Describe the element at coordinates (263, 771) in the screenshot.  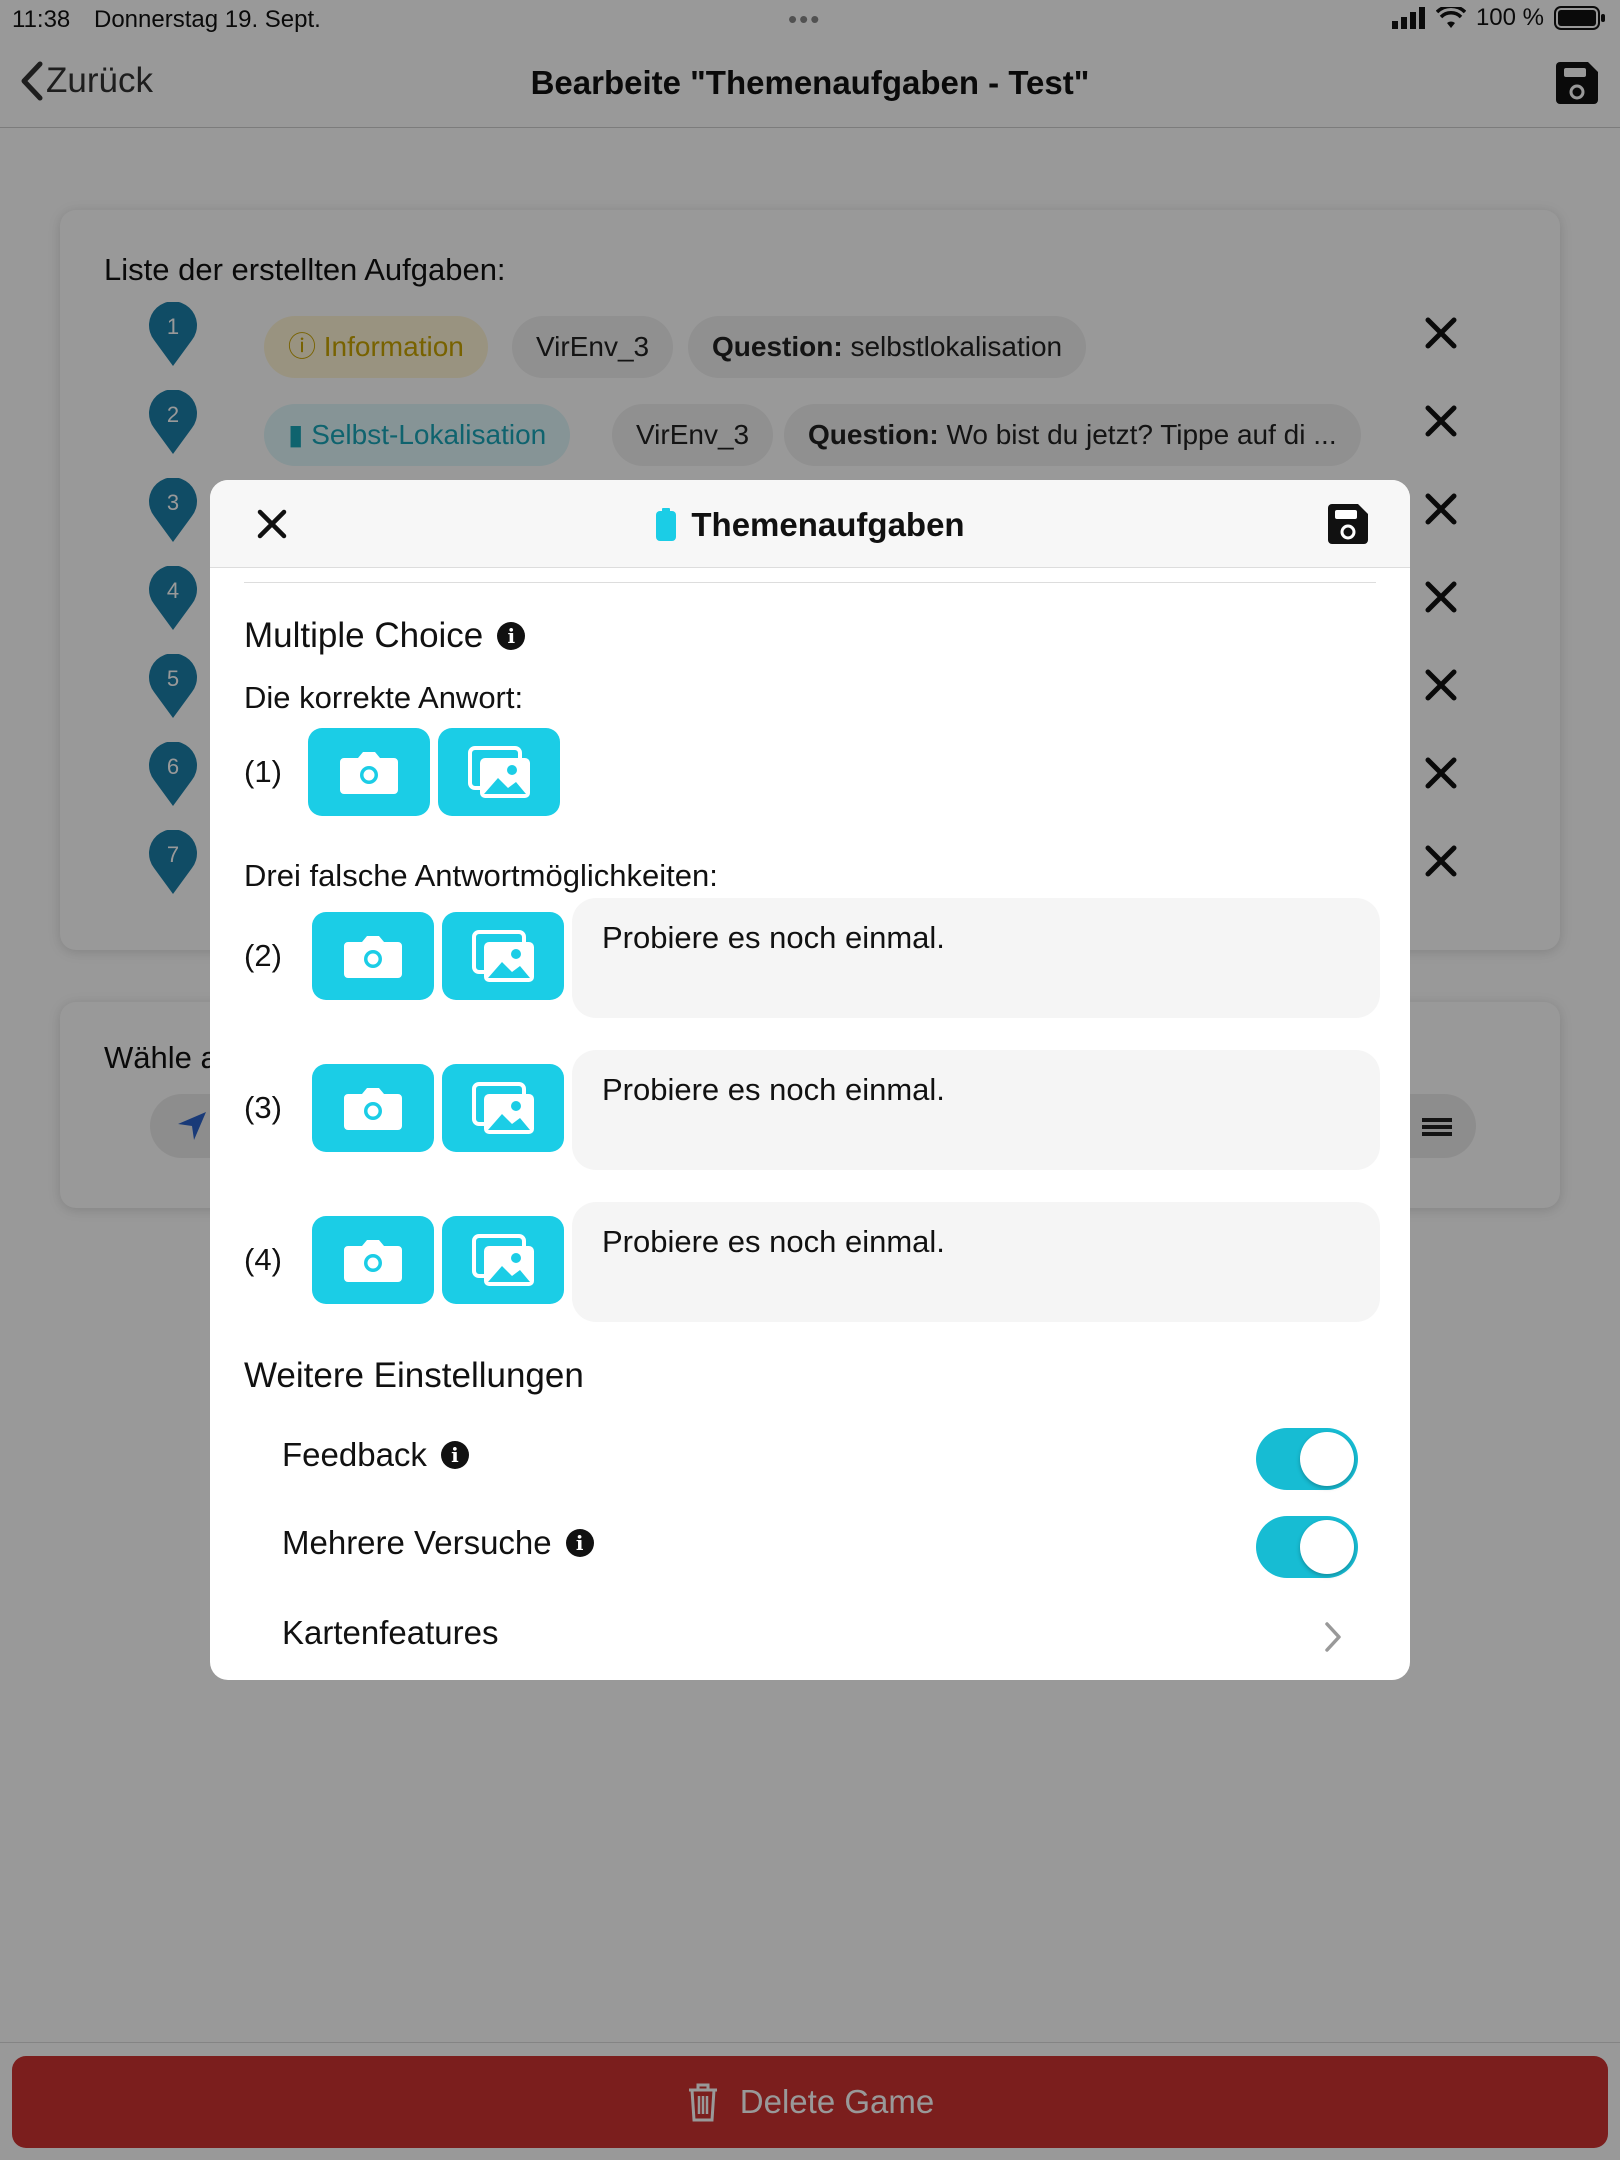
I see `answer-number: (1)` at that location.